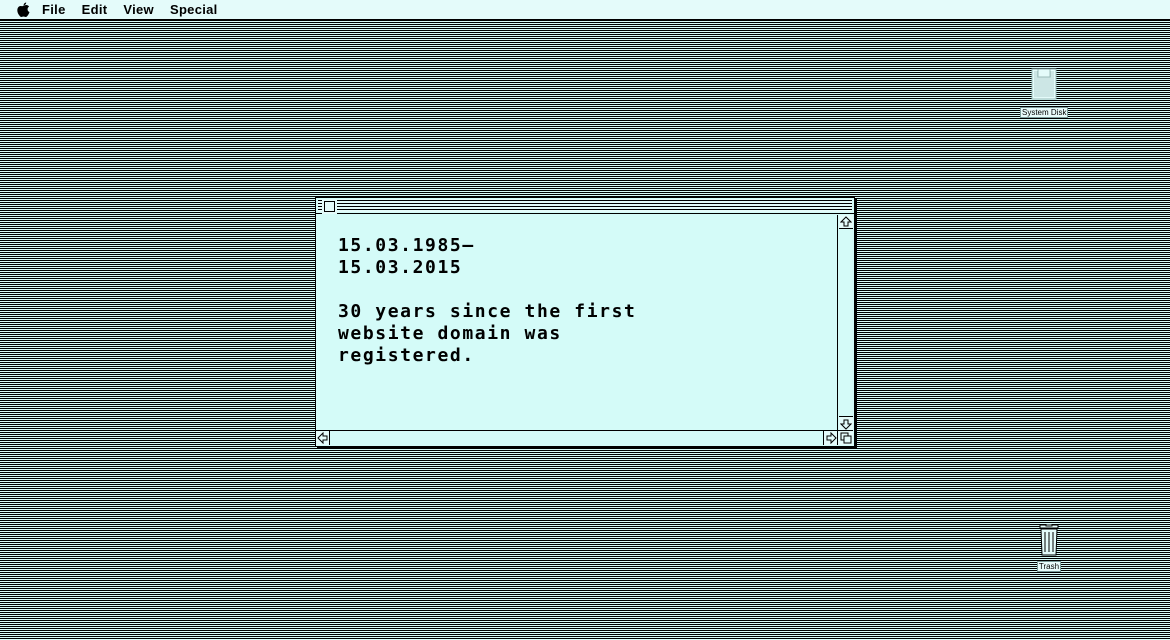 This screenshot has height=640, width=1170. Describe the element at coordinates (1049, 541) in the screenshot. I see `trash-can-icon` at that location.